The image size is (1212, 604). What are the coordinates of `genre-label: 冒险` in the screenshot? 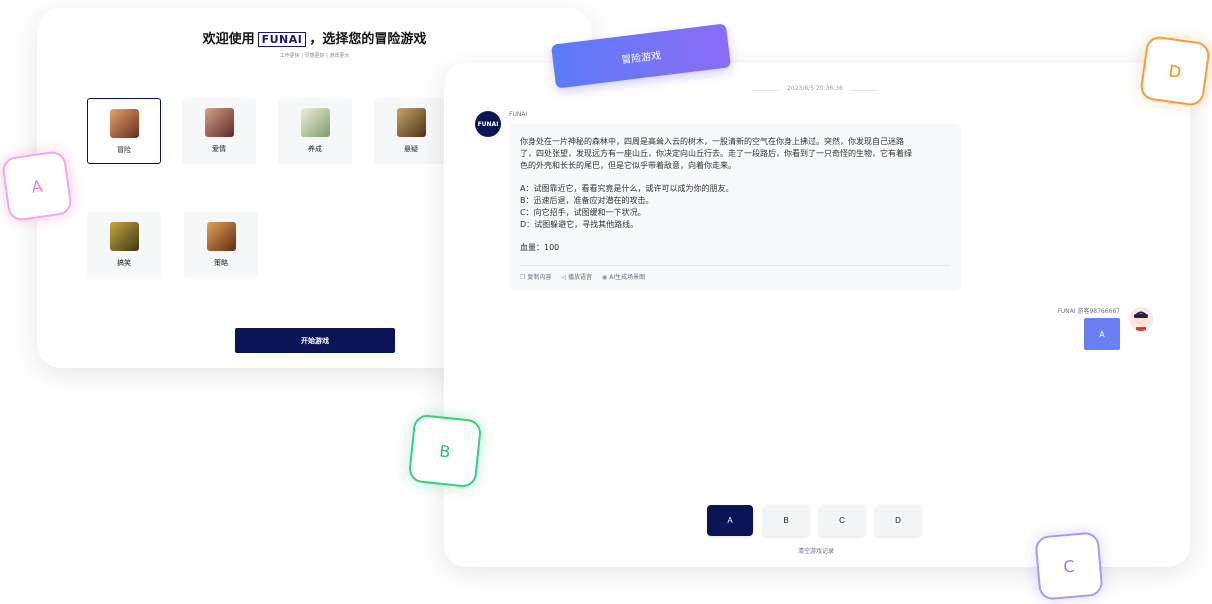 It's located at (124, 150).